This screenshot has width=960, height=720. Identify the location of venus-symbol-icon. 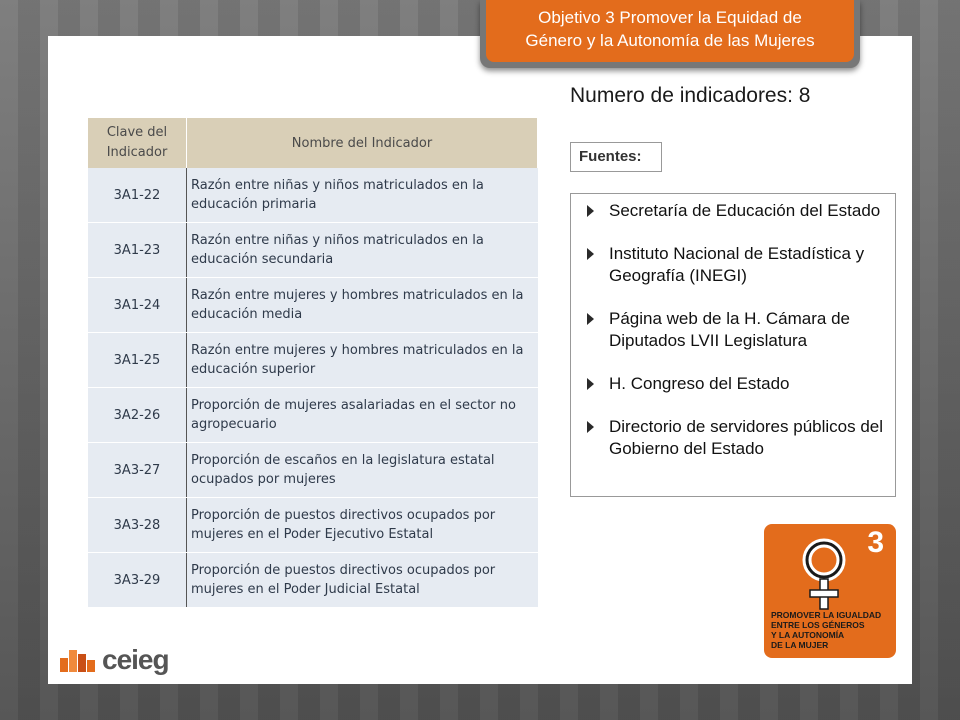
(824, 574).